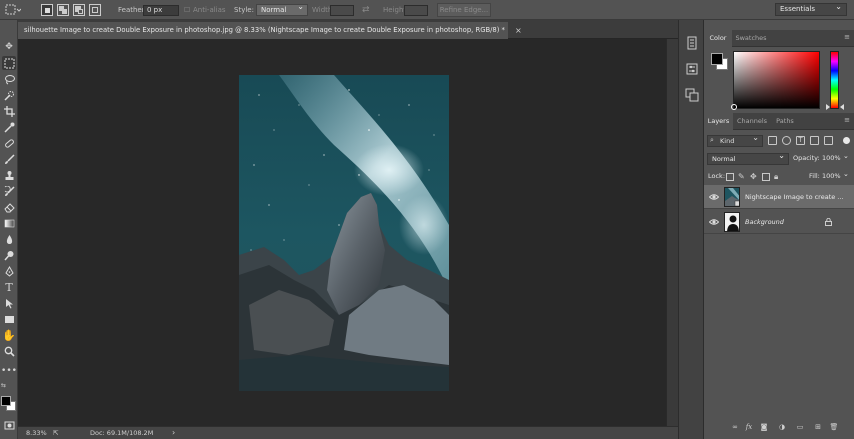 The image size is (854, 439). I want to click on feather-input: 0 px, so click(161, 10).